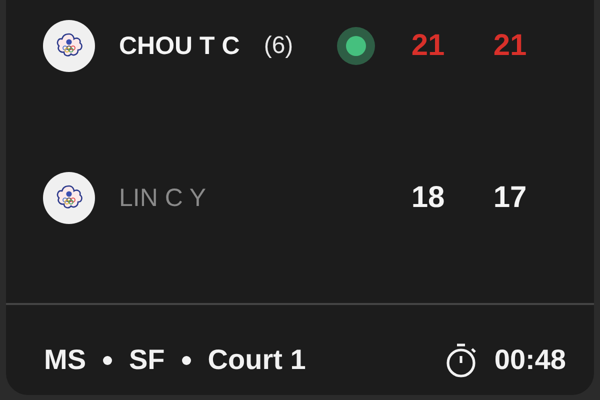 The height and width of the screenshot is (400, 600). I want to click on game-score: 18, so click(428, 198).